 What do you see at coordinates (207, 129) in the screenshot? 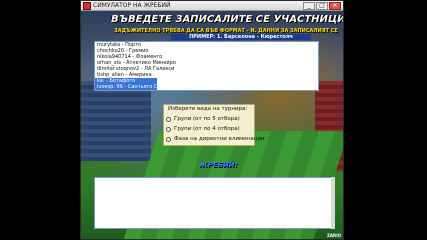
I see `option-label: Групи (от по 4 отбора)` at bounding box center [207, 129].